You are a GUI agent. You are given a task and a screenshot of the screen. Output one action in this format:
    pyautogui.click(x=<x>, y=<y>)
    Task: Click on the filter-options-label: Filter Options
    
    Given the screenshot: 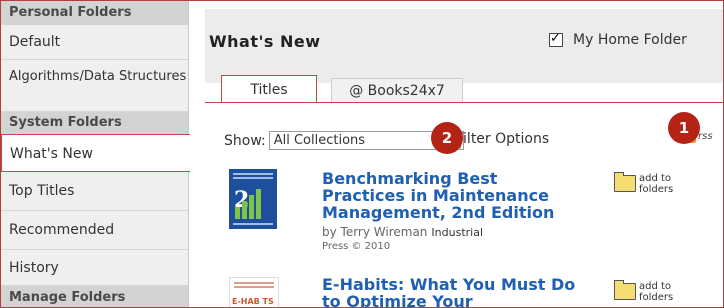 What is the action you would take?
    pyautogui.click(x=503, y=139)
    